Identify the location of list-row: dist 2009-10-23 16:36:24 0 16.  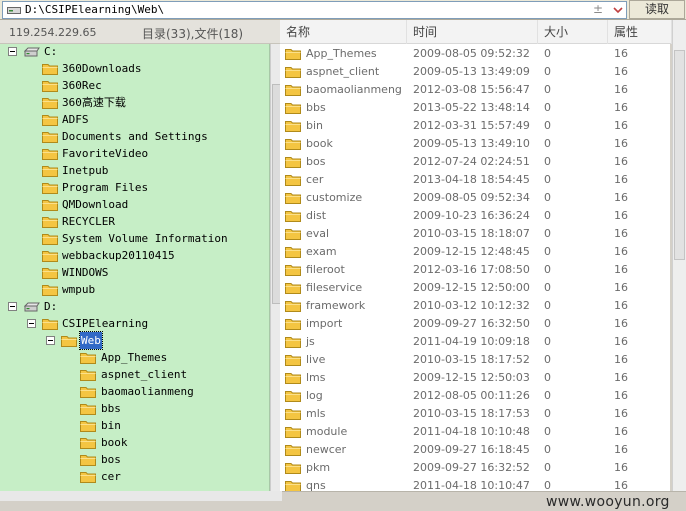
(475, 216).